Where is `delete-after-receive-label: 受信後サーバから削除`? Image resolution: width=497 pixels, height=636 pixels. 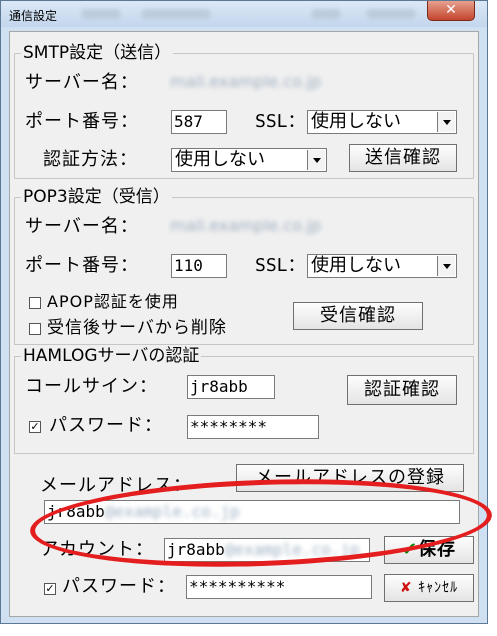 delete-after-receive-label: 受信後サーバから削除 is located at coordinates (137, 328).